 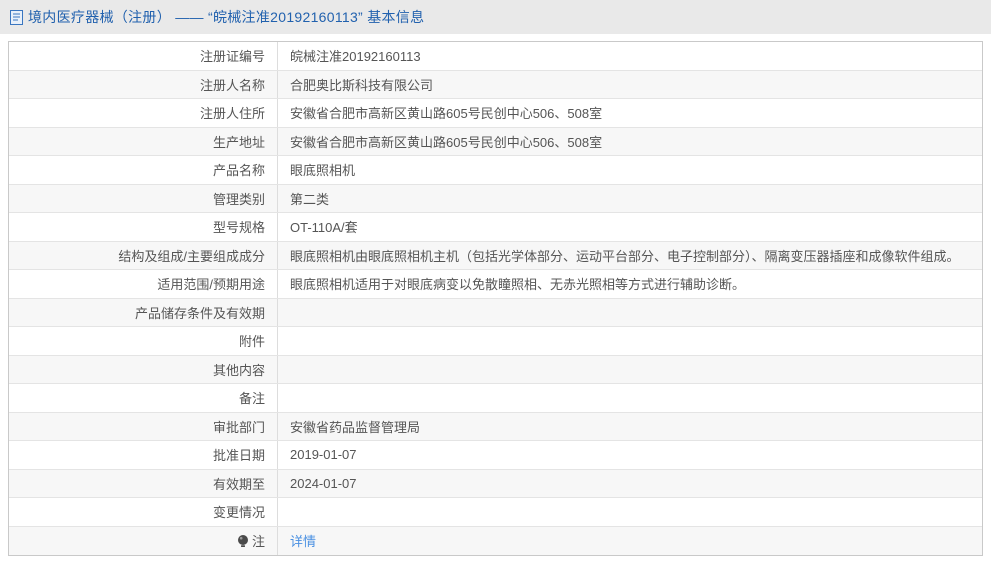 What do you see at coordinates (143, 426) in the screenshot?
I see `row-label: 审批部门` at bounding box center [143, 426].